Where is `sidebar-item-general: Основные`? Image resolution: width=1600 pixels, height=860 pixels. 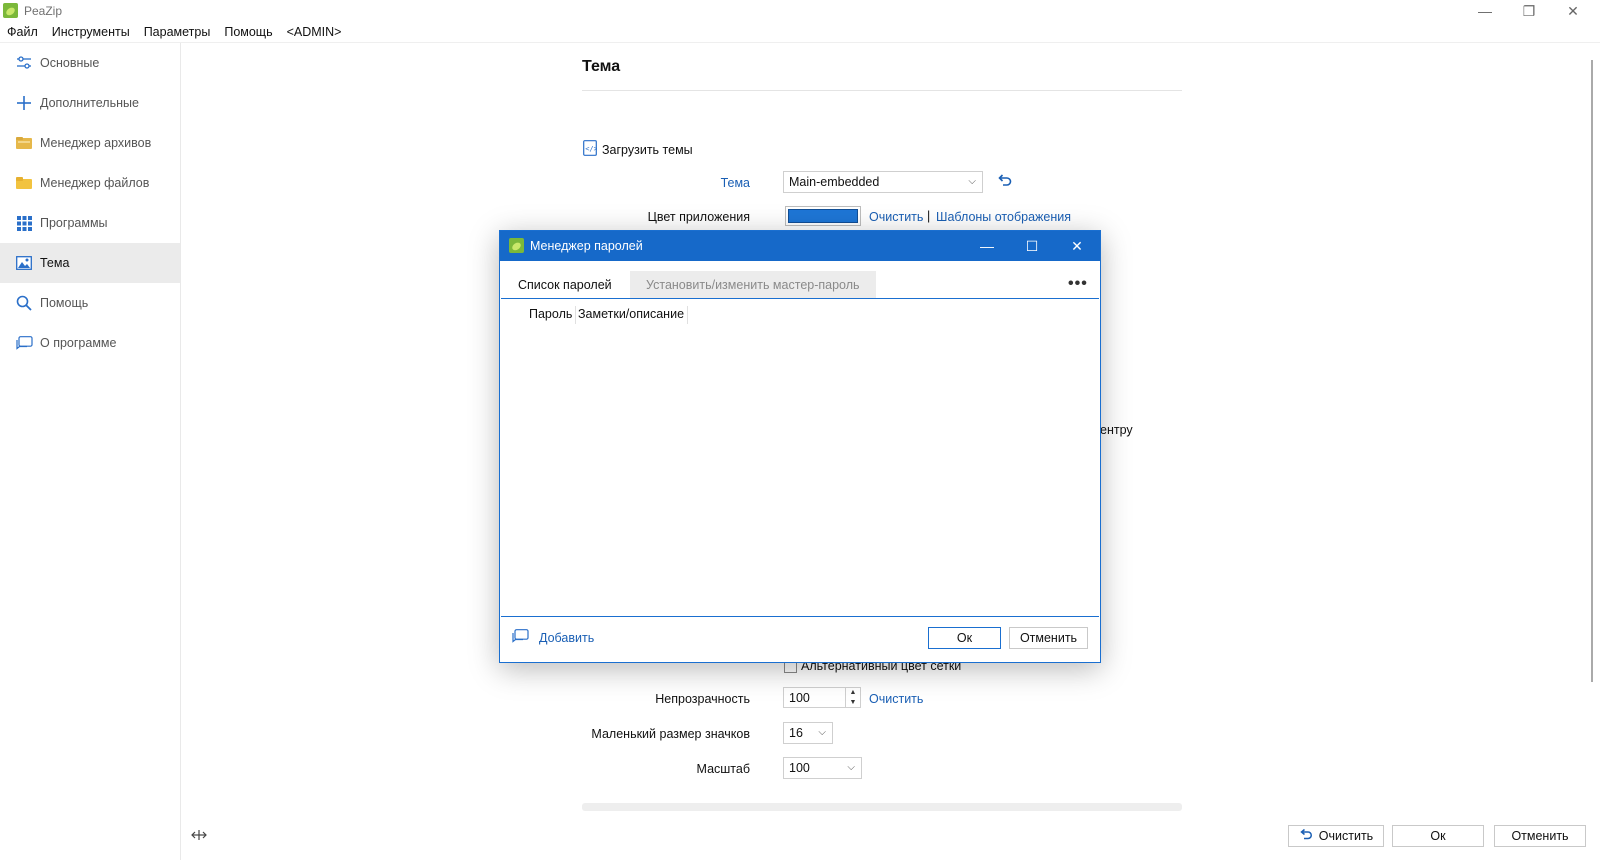 sidebar-item-general: Основные is located at coordinates (90, 63).